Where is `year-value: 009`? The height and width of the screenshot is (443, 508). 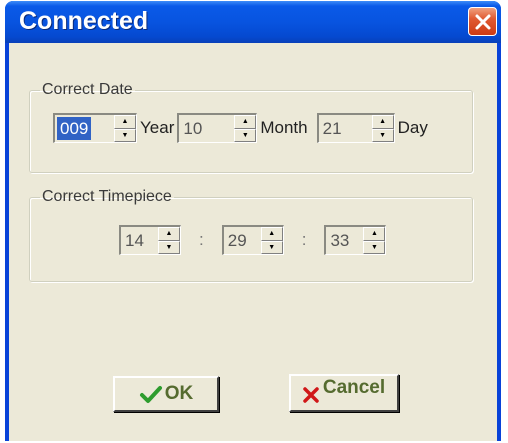 year-value: 009 is located at coordinates (74, 128).